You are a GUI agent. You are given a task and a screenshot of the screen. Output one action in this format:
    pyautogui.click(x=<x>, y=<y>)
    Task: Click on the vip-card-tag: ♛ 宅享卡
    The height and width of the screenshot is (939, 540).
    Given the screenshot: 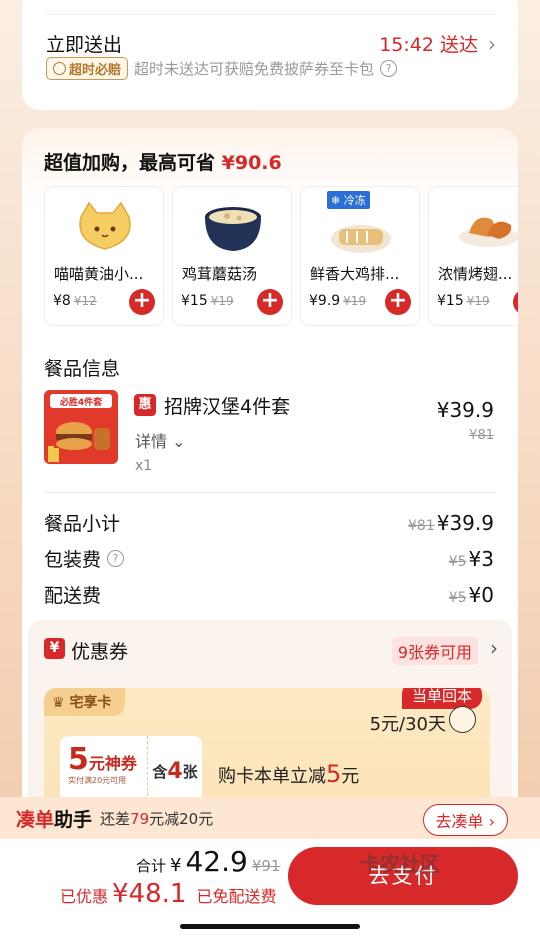 What is the action you would take?
    pyautogui.click(x=85, y=702)
    